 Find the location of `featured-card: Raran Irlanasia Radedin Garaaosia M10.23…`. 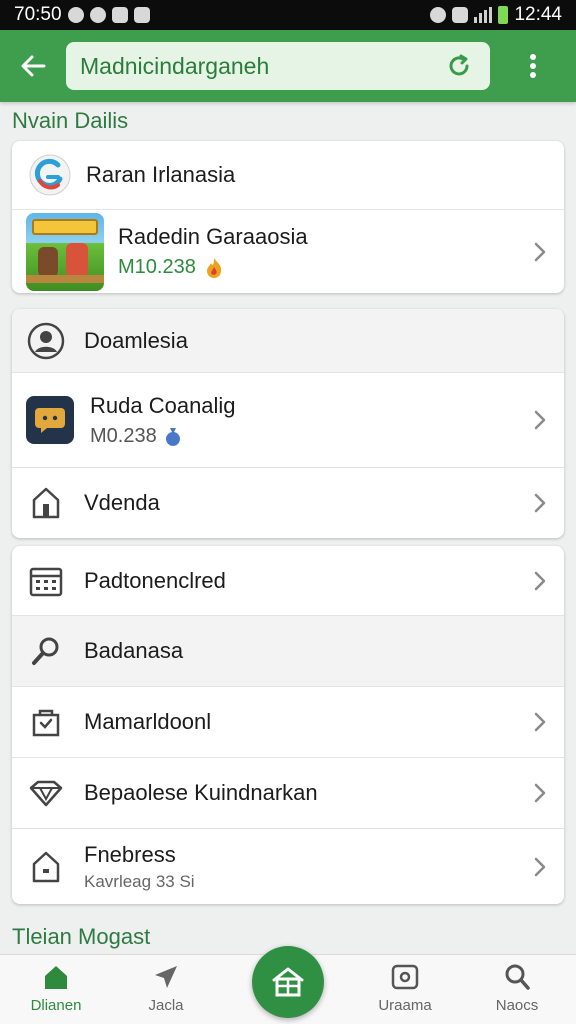

featured-card: Raran Irlanasia Radedin Garaaosia M10.23… is located at coordinates (288, 217).